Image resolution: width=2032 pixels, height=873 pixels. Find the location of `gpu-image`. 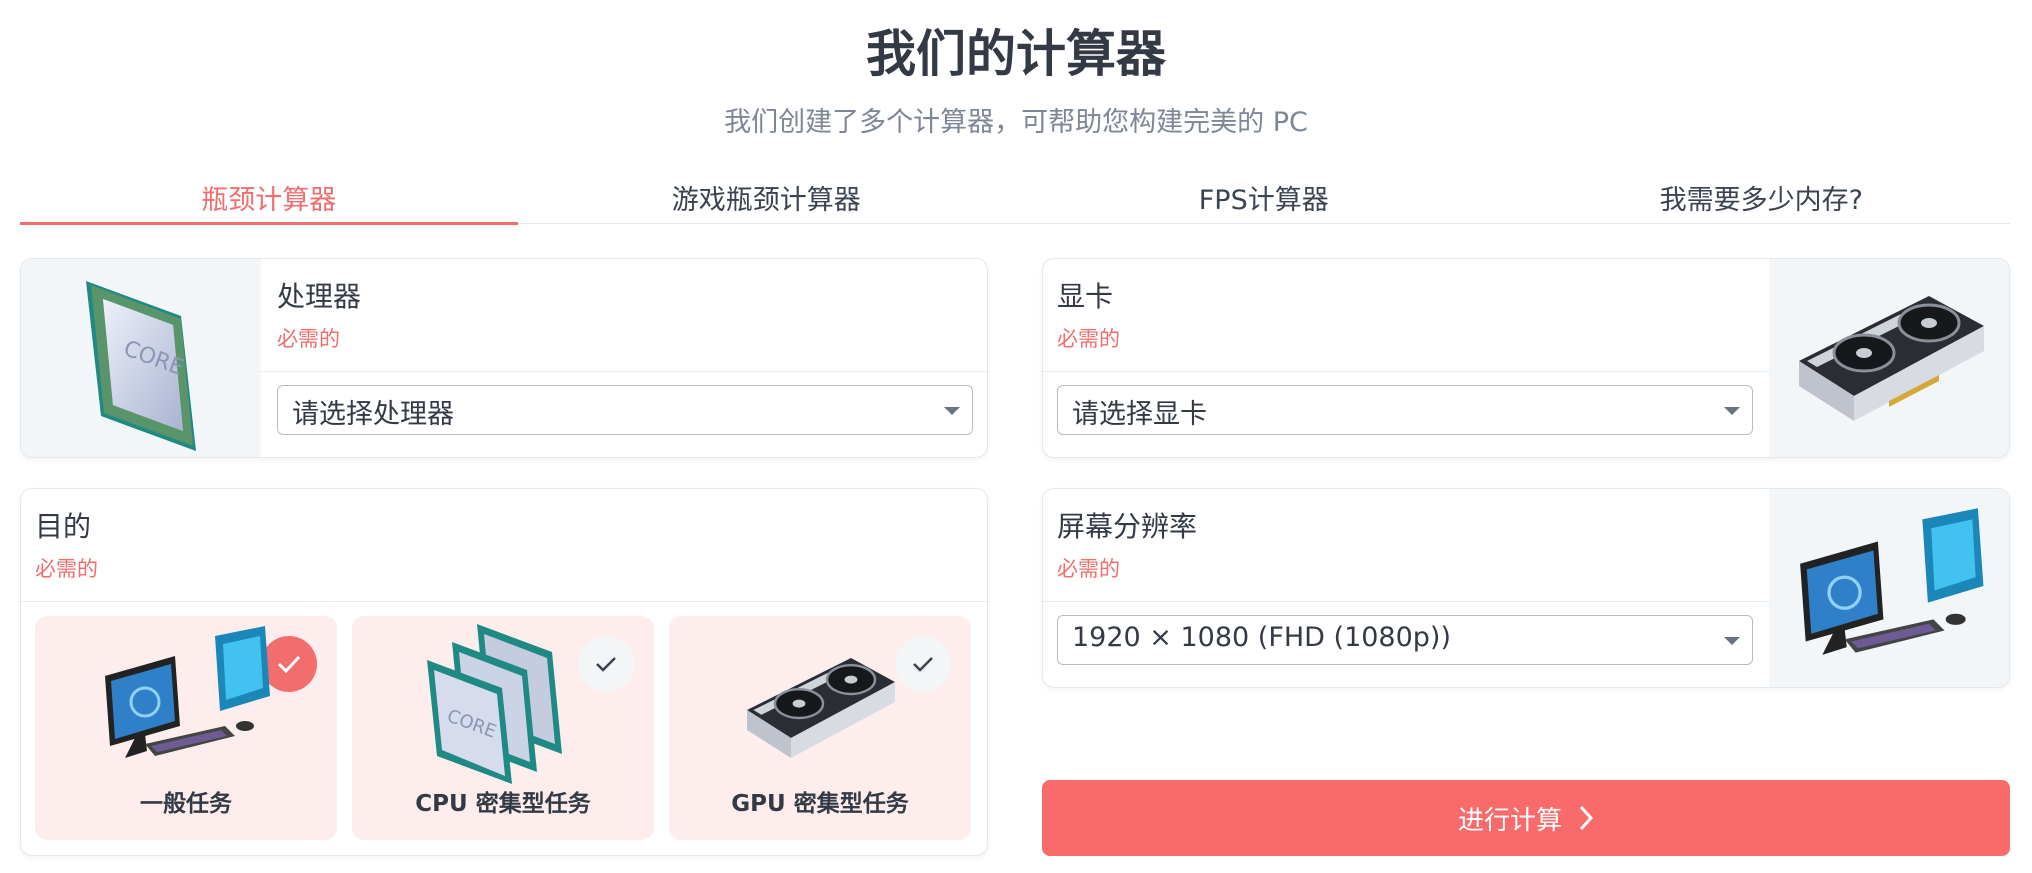

gpu-image is located at coordinates (1889, 358).